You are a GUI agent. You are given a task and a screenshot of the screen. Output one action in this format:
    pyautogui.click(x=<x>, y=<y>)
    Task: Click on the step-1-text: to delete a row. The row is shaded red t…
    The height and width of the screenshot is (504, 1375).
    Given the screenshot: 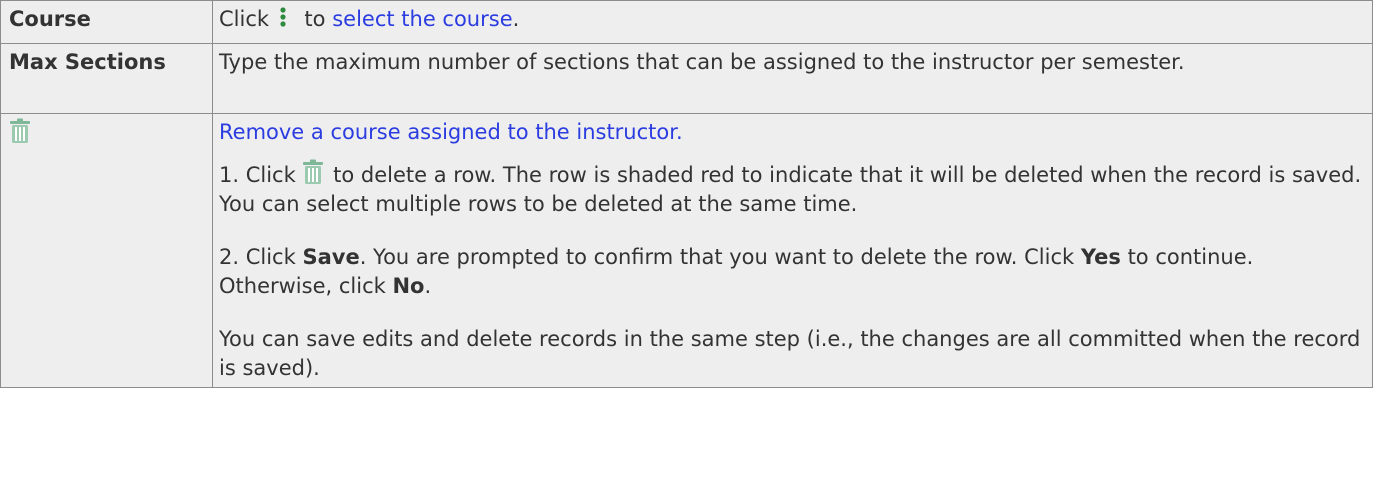 What is the action you would take?
    pyautogui.click(x=790, y=189)
    